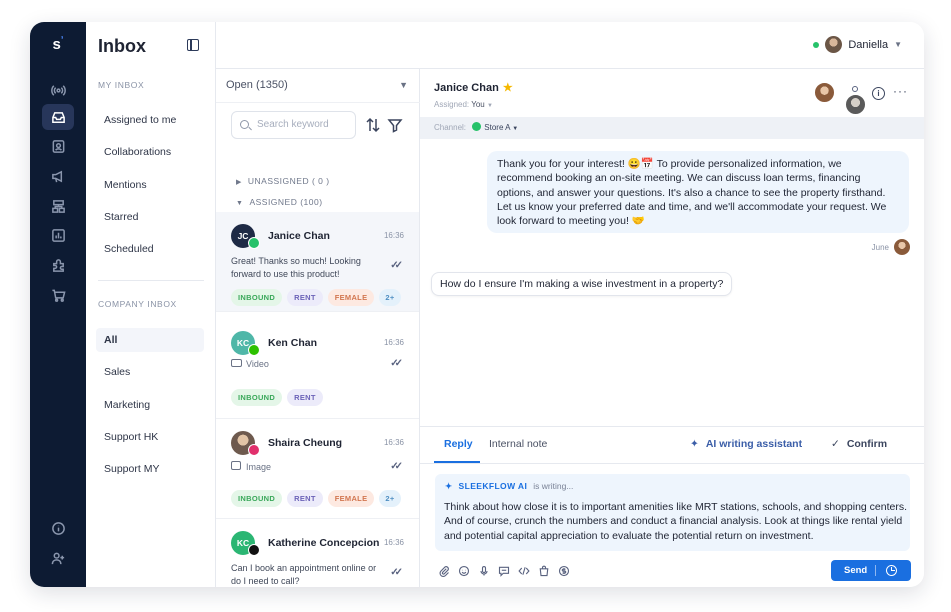 The width and height of the screenshot is (951, 612). Describe the element at coordinates (254, 350) in the screenshot. I see `wechat-icon` at that location.